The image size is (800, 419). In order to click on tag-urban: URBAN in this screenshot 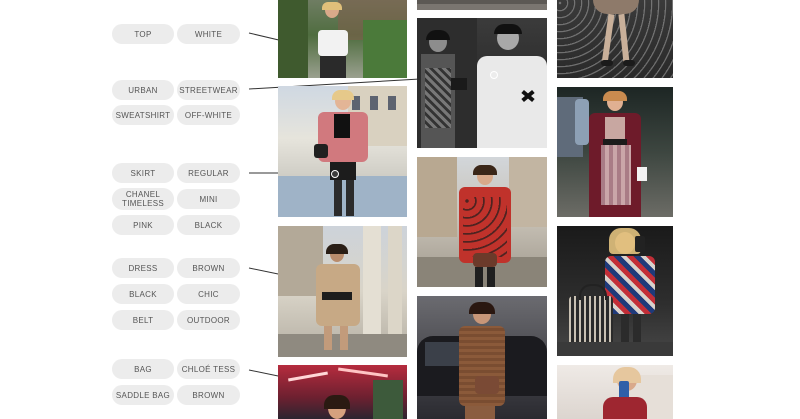, I will do `click(143, 90)`.